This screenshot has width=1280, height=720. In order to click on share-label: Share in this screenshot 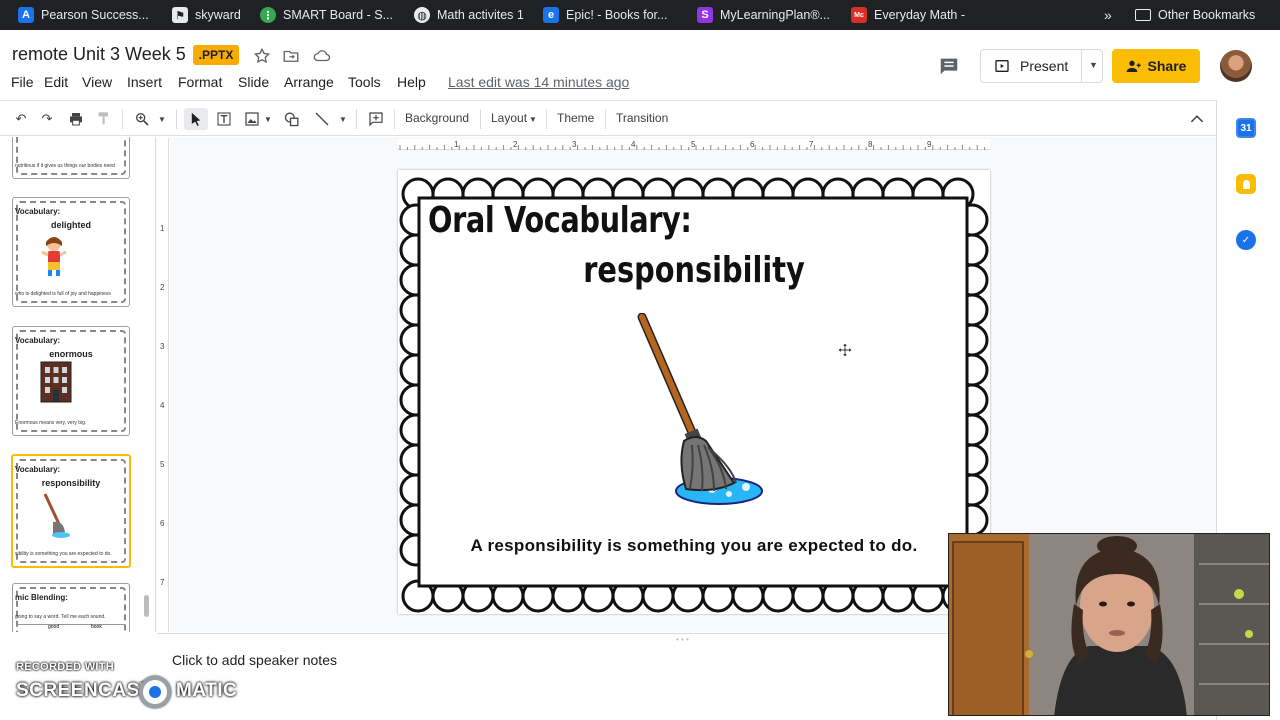, I will do `click(1167, 66)`.